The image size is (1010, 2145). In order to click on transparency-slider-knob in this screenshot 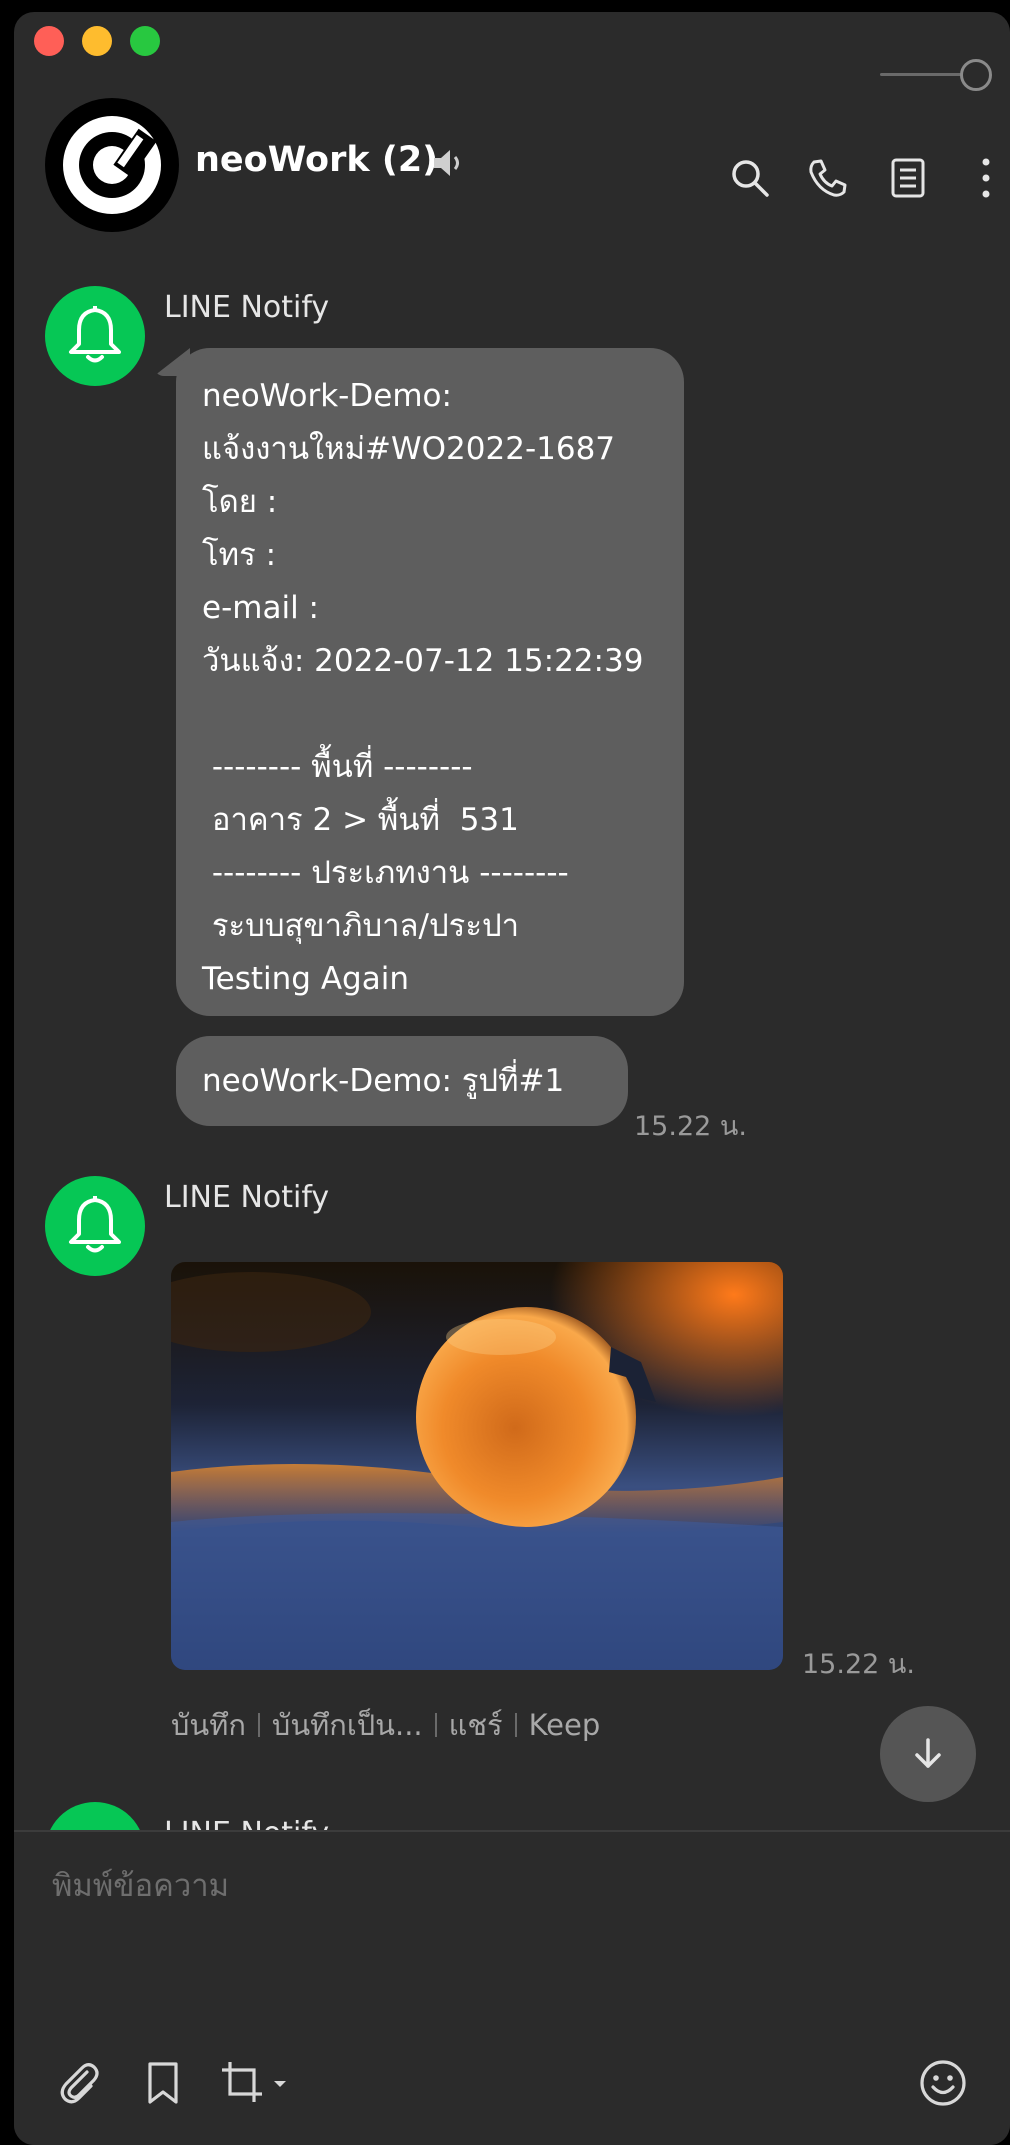, I will do `click(976, 75)`.